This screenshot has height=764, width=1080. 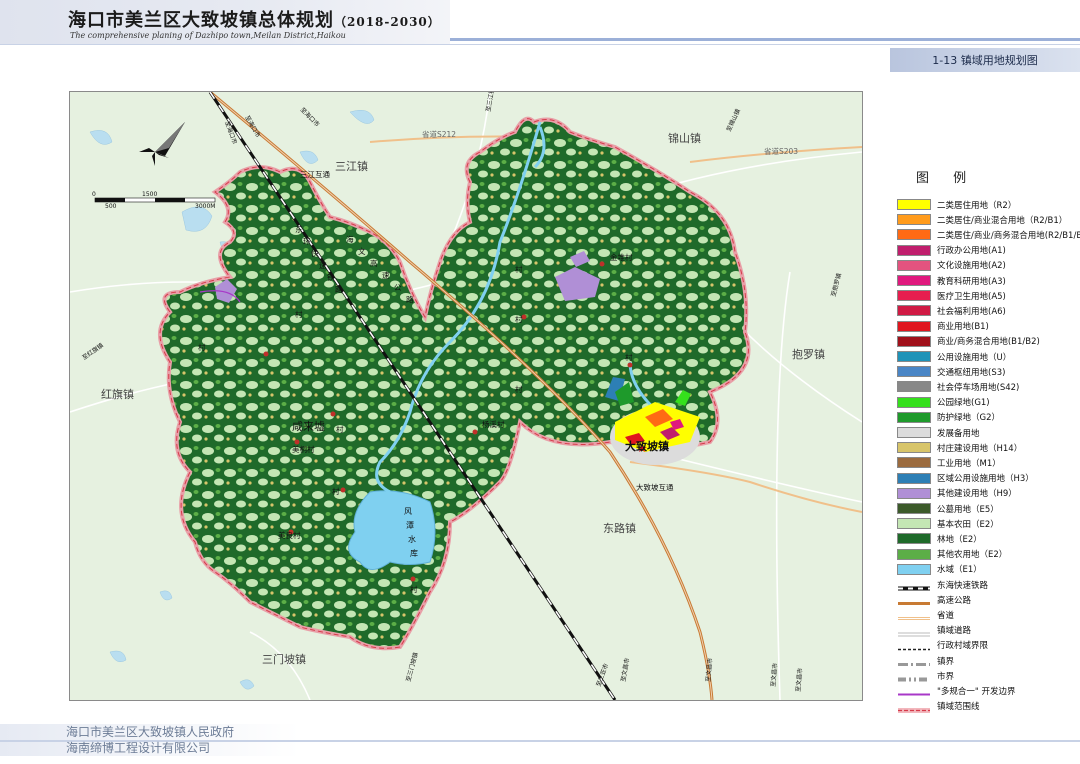 I want to click on scale-label-0: 0, so click(x=94, y=194).